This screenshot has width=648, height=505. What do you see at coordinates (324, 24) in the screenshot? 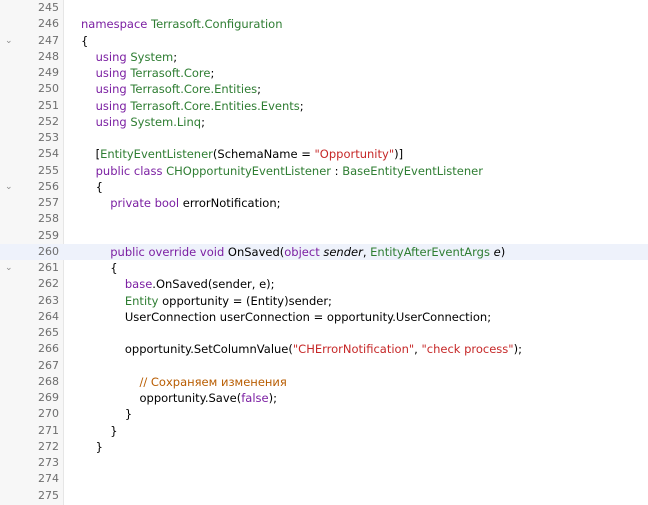
I see `code-line-246: 246 namespace Terrasoft.Configuration` at bounding box center [324, 24].